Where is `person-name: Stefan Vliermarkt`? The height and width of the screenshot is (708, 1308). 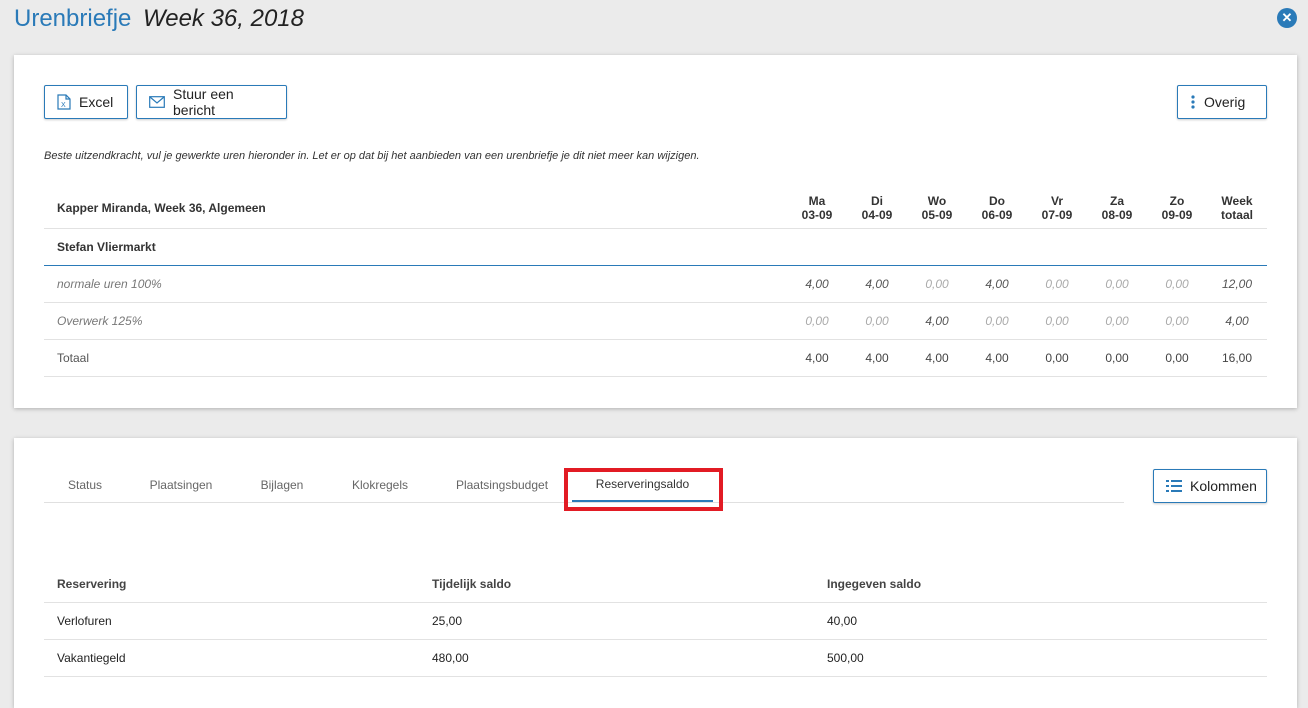 person-name: Stefan Vliermarkt is located at coordinates (106, 247).